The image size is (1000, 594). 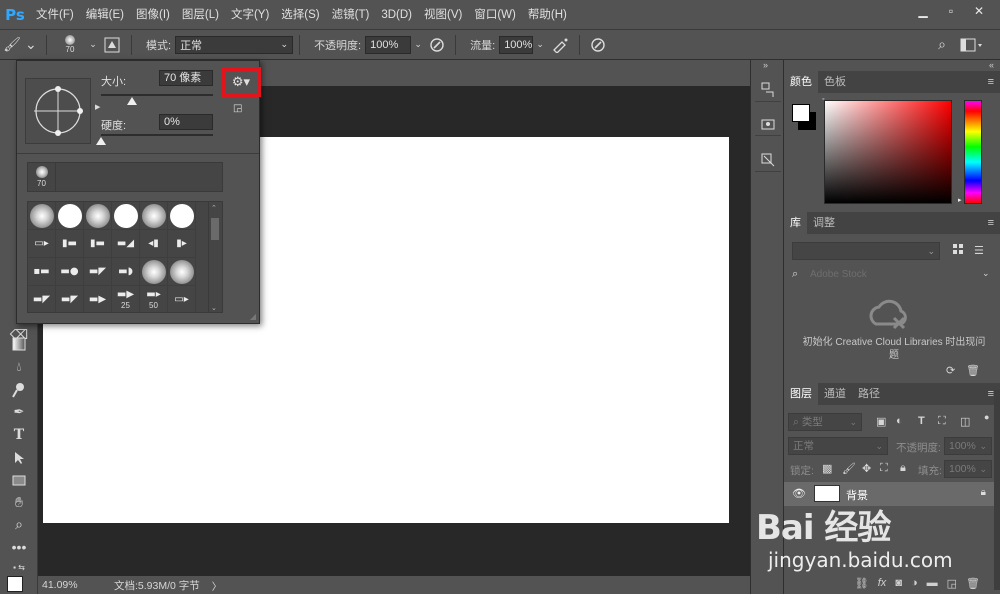 I want to click on list-view-icon: ☰, so click(x=979, y=250).